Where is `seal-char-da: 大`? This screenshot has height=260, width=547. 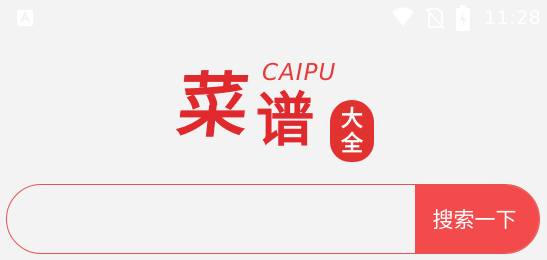
seal-char-da: 大 is located at coordinates (351, 119).